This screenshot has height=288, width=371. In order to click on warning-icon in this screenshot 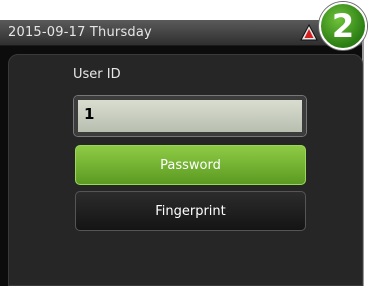, I will do `click(309, 32)`.